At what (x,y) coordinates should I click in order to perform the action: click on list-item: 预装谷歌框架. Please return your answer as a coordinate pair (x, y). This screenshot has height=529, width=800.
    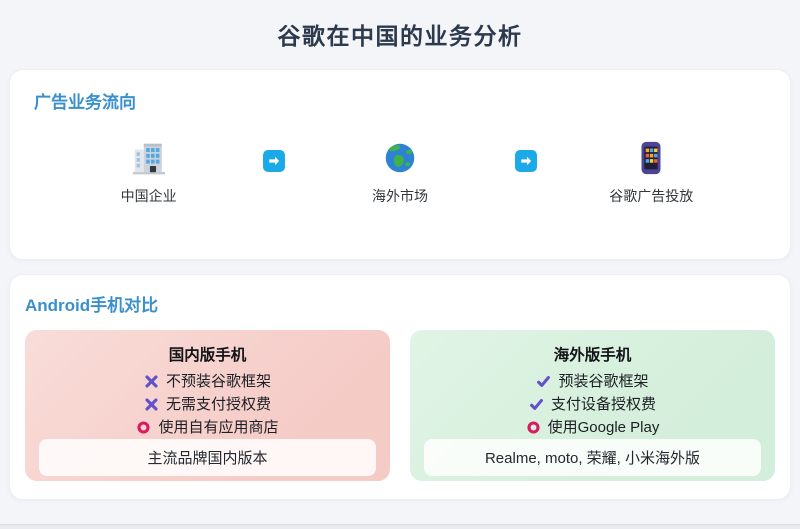
    Looking at the image, I should click on (592, 381).